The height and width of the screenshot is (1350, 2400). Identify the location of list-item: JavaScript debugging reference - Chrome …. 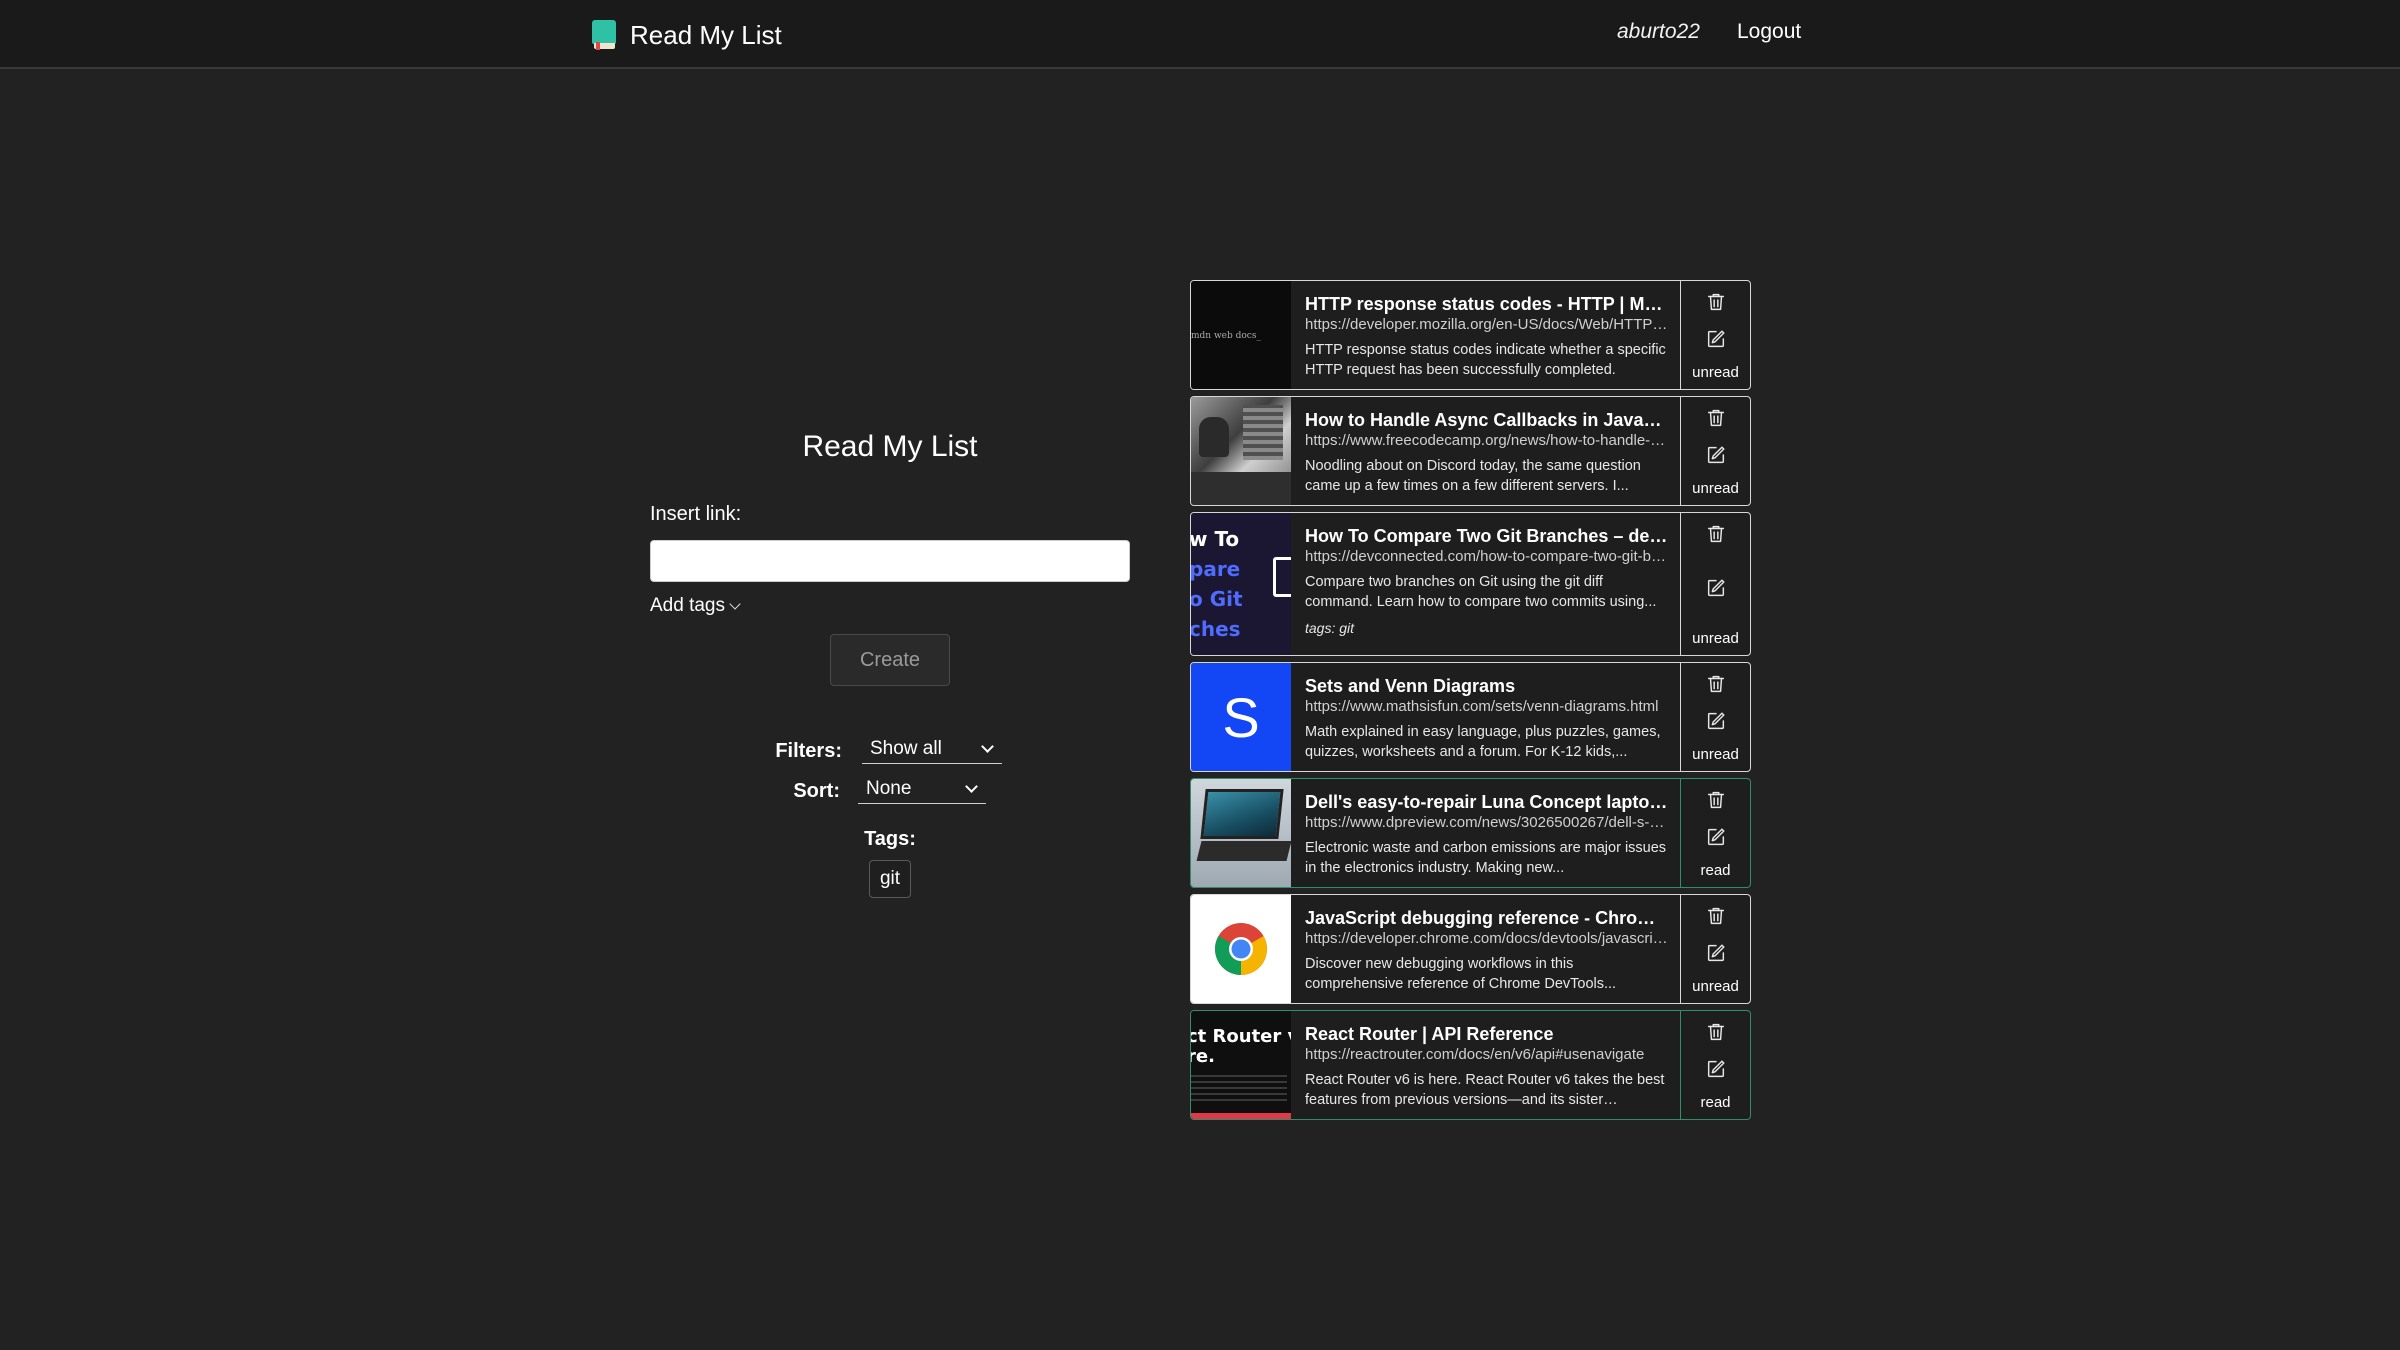
(1470, 949).